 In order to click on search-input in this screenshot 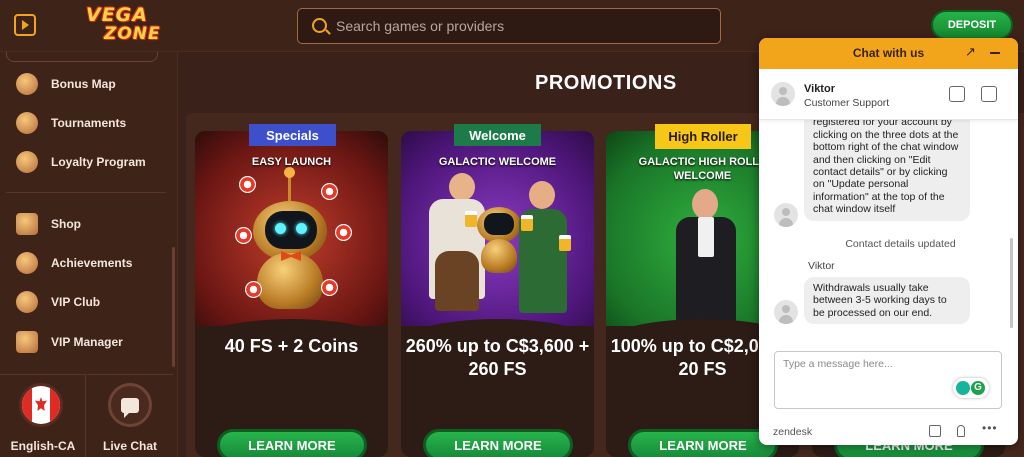, I will do `click(521, 26)`.